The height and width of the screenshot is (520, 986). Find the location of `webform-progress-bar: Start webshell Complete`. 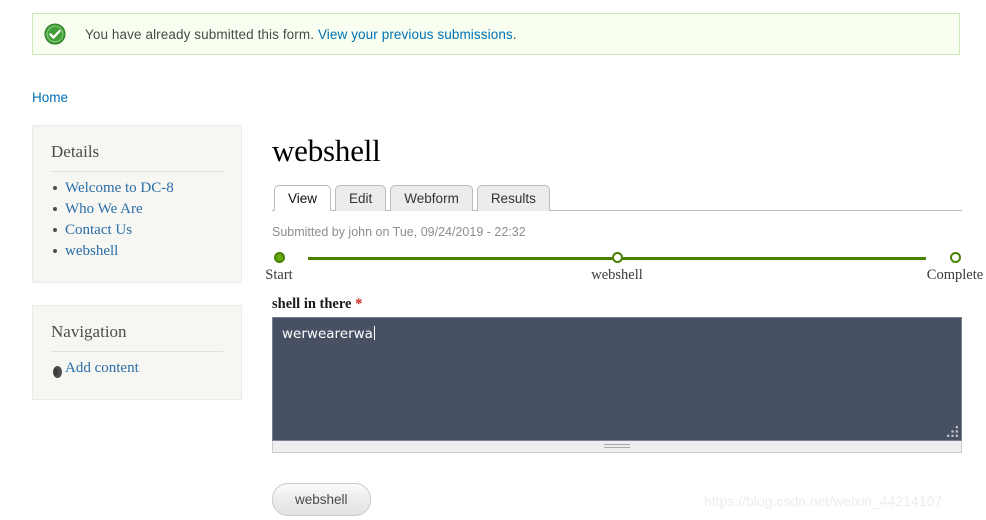

webform-progress-bar: Start webshell Complete is located at coordinates (624, 269).